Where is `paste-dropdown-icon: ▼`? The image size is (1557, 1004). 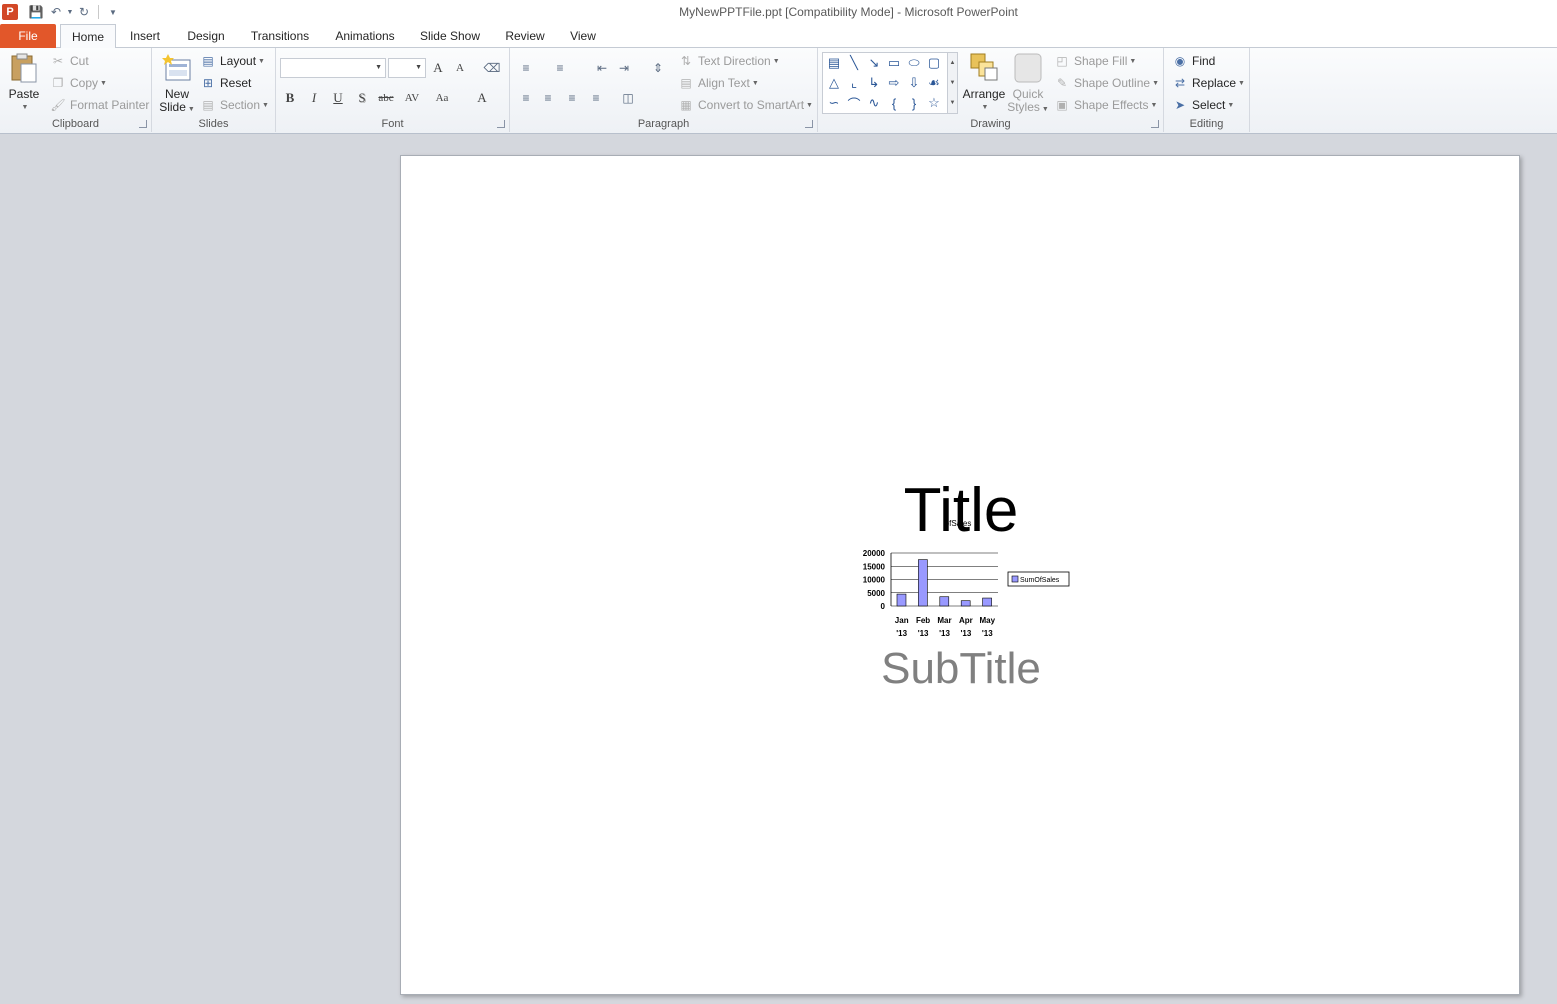
paste-dropdown-icon: ▼ is located at coordinates (25, 107).